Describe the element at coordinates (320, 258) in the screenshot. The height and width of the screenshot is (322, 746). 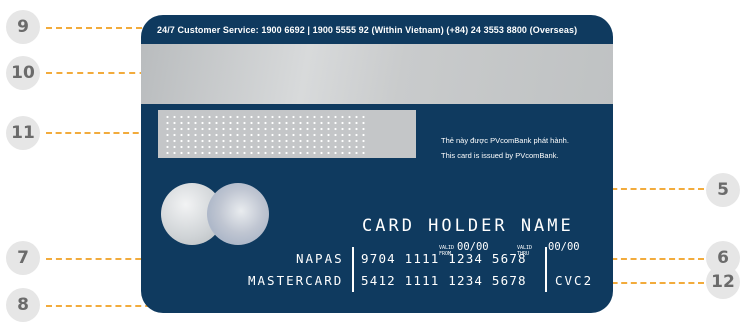
I see `napas-label: NAPAS` at that location.